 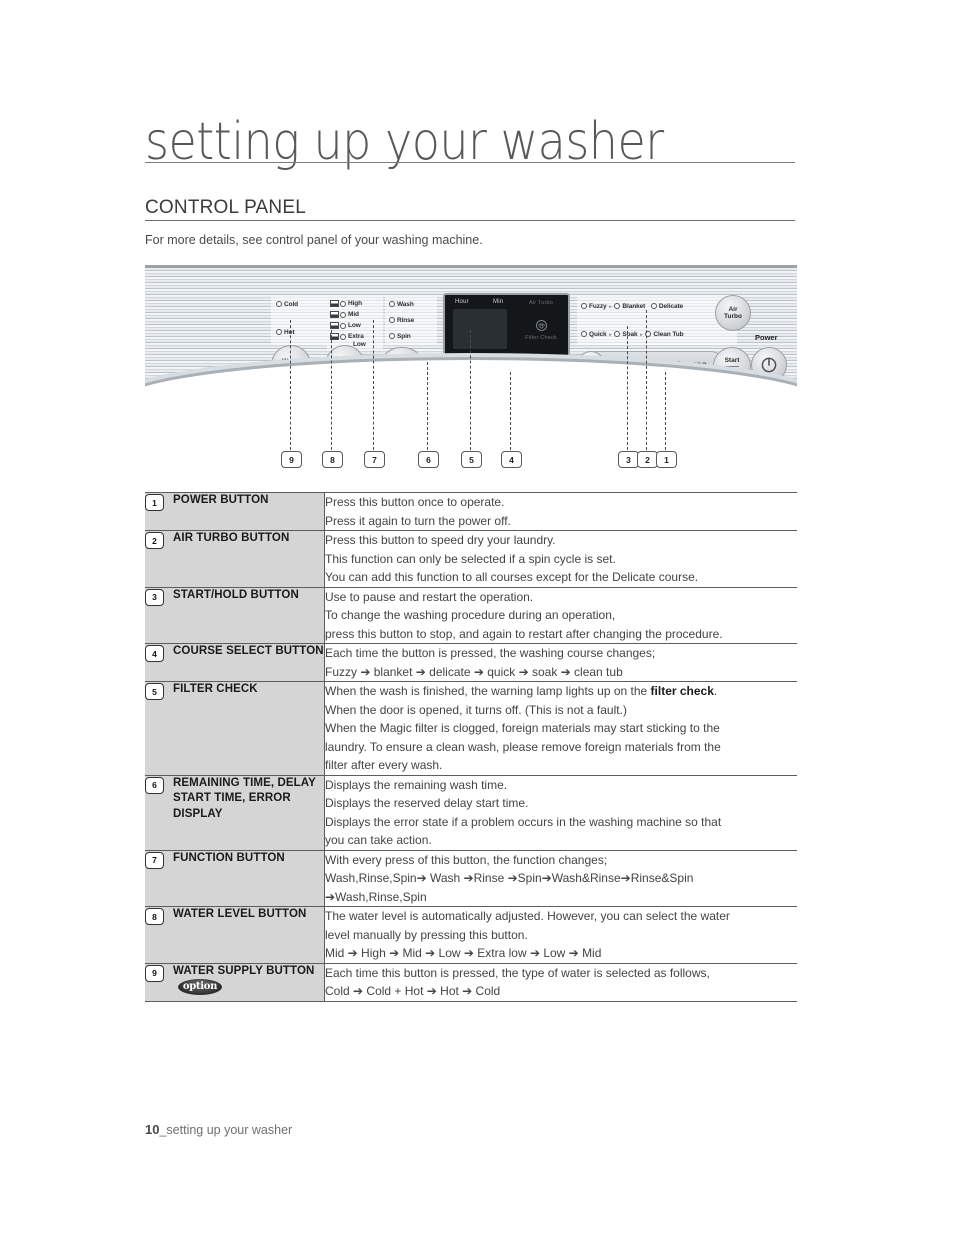 I want to click on indicator-mid: Mid, so click(x=344, y=314).